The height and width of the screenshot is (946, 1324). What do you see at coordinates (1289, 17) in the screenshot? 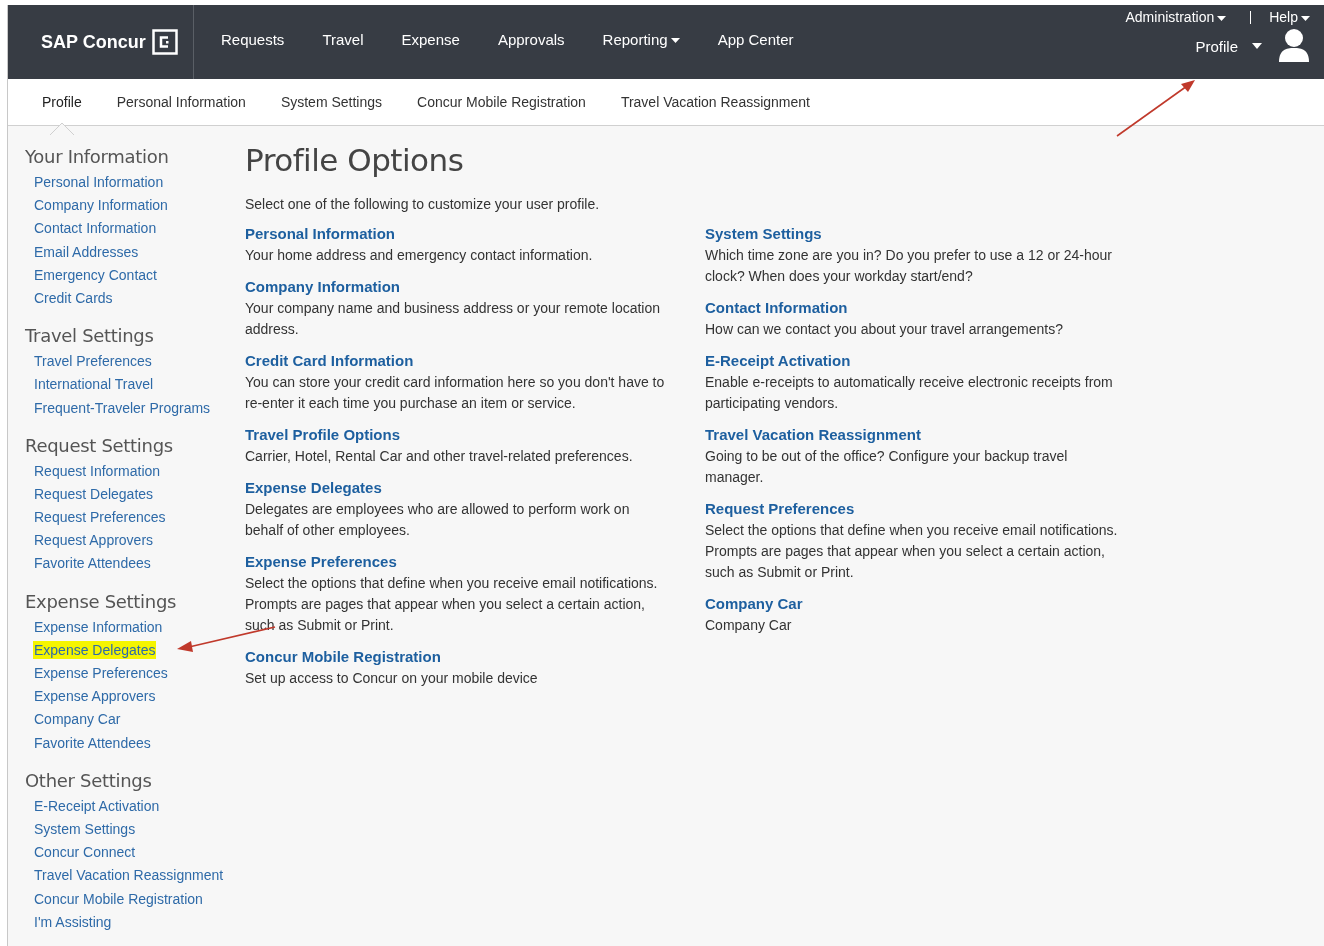
I see `utility-link: Help` at bounding box center [1289, 17].